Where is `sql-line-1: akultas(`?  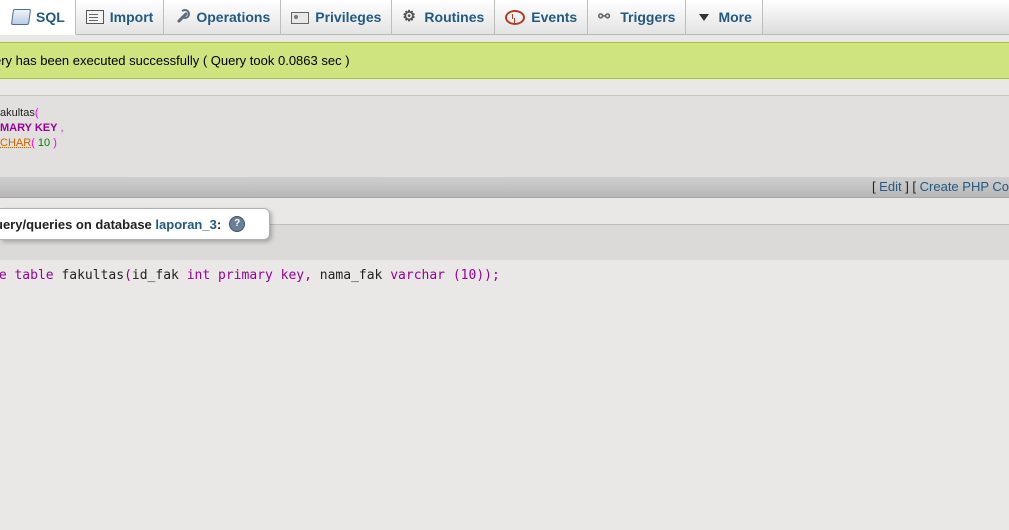 sql-line-1: akultas( is located at coordinates (19, 113).